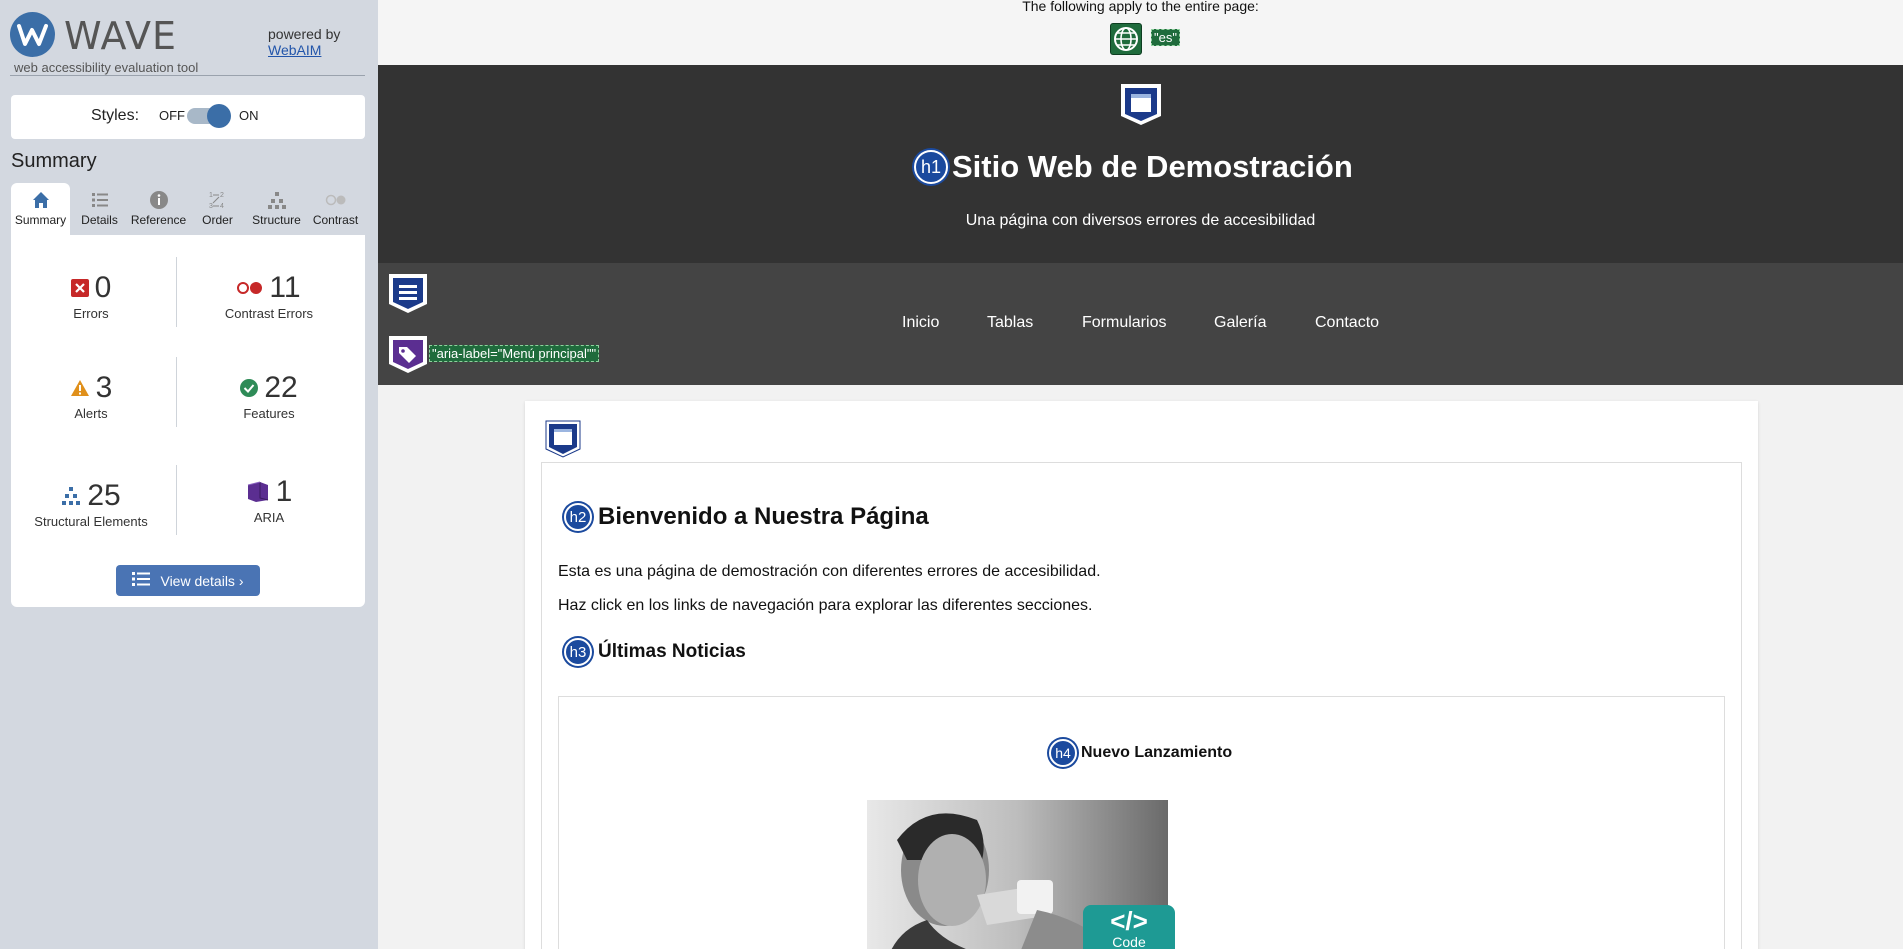  I want to click on svg-text: 2, so click(222, 195).